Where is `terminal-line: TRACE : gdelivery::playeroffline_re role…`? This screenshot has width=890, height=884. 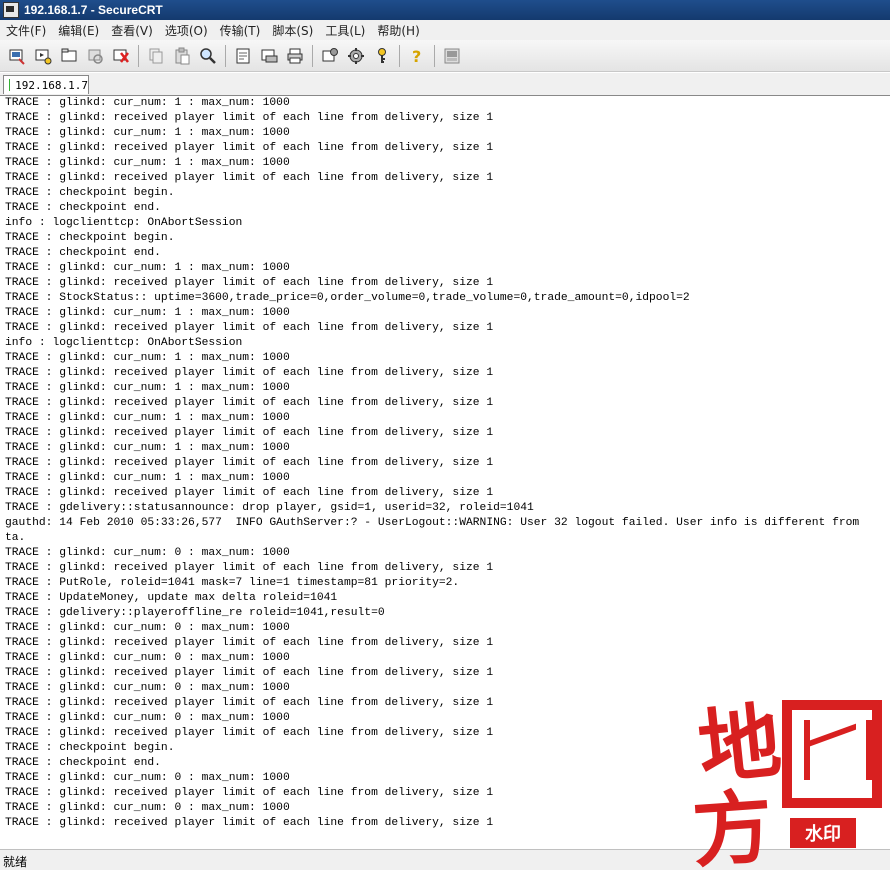 terminal-line: TRACE : gdelivery::playeroffline_re role… is located at coordinates (195, 613).